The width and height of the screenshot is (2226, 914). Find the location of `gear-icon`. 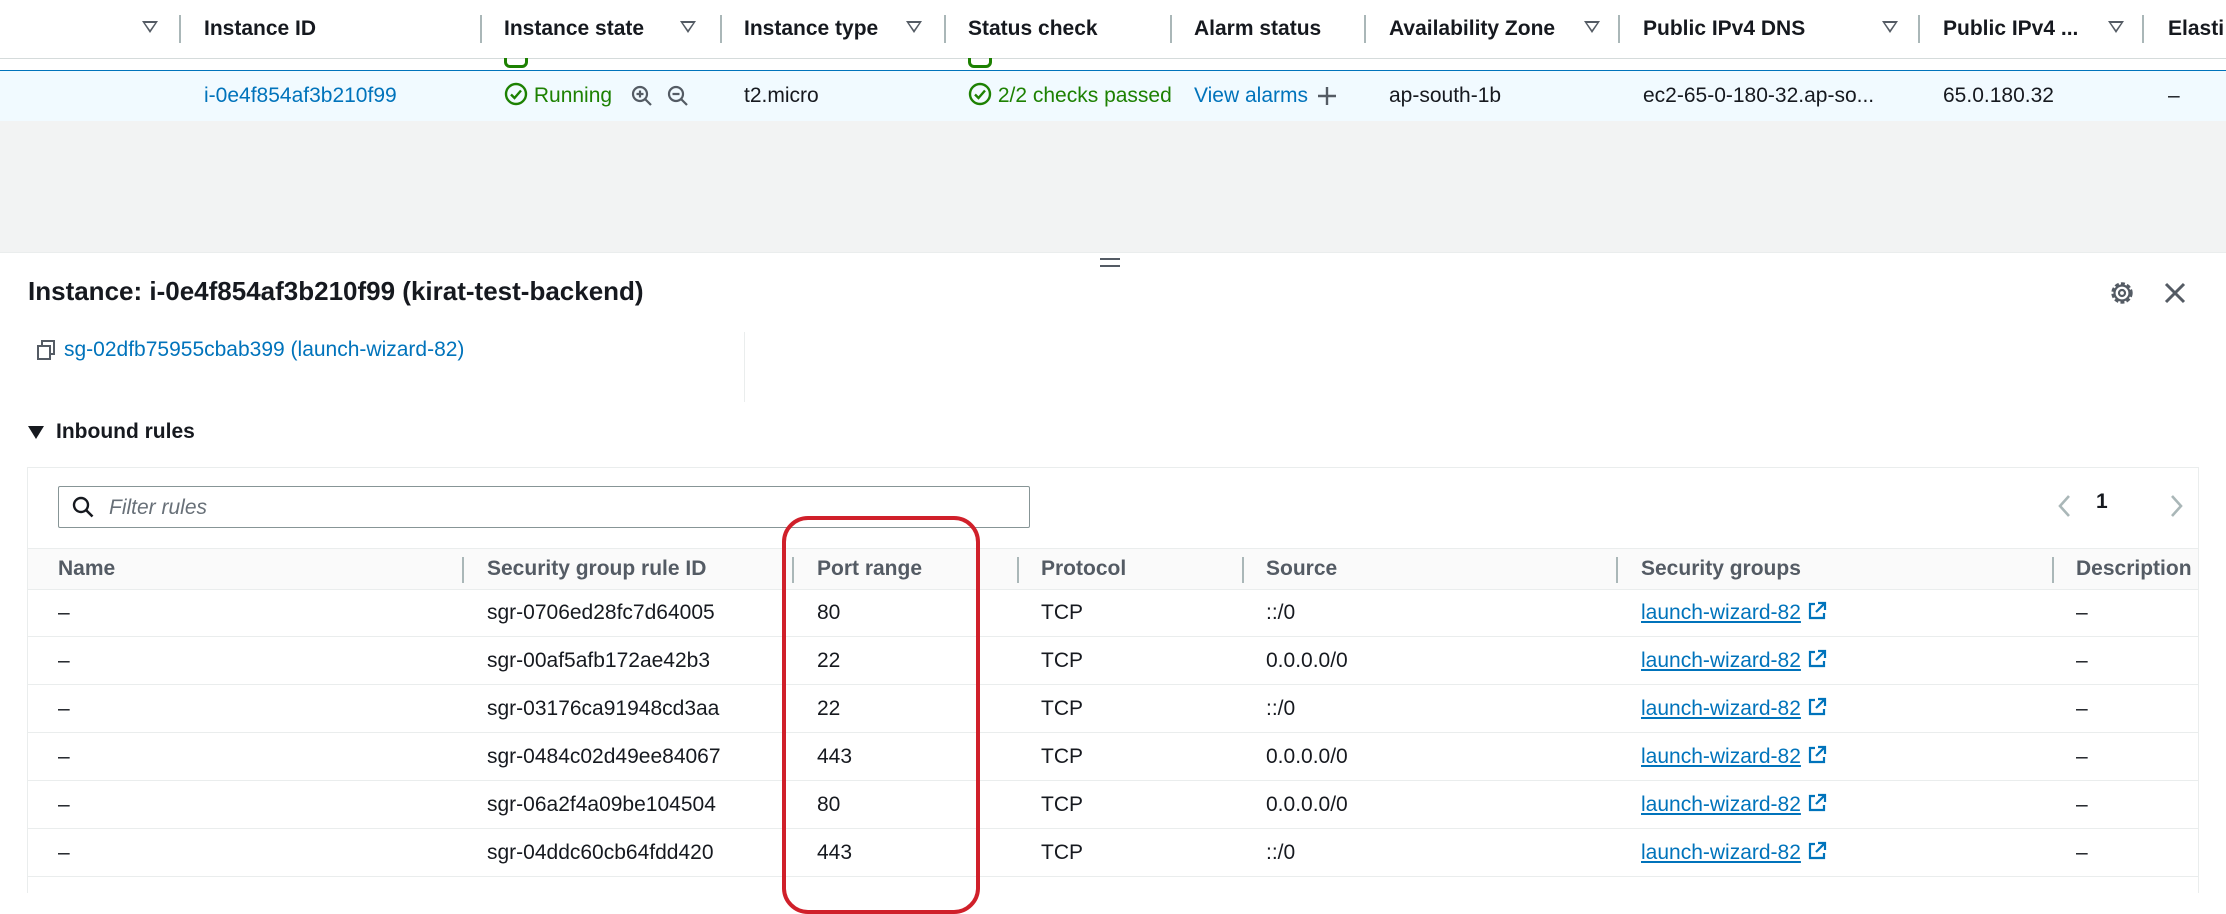

gear-icon is located at coordinates (2122, 293).